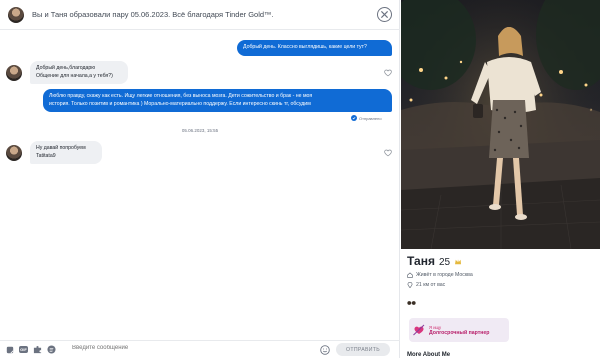 The height and width of the screenshot is (358, 600). I want to click on puzzle-icon, so click(37, 350).